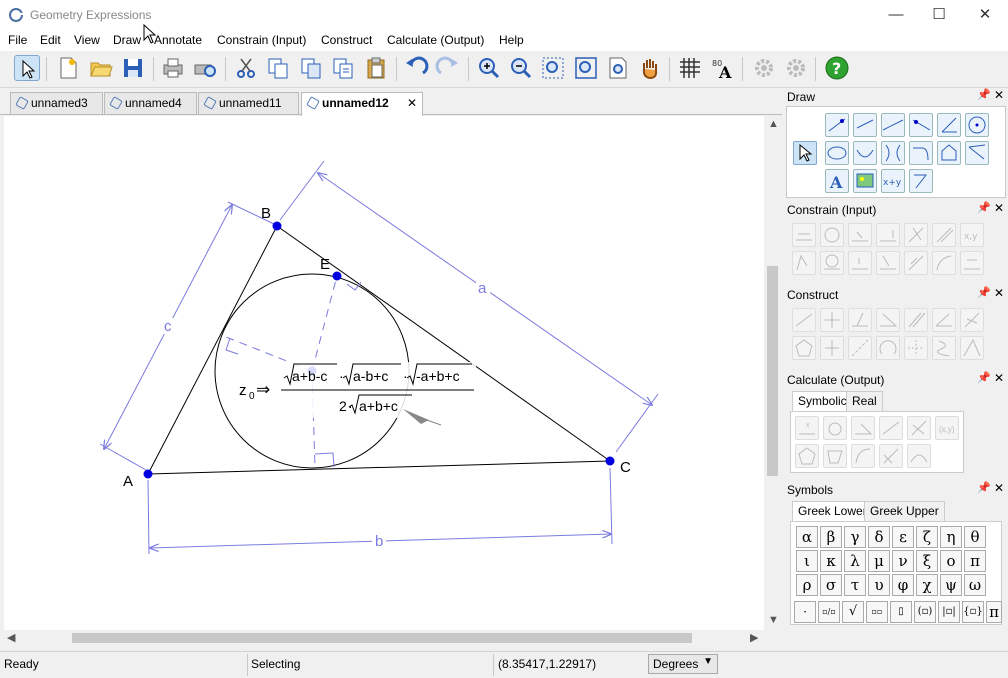  I want to click on label-side-c: c, so click(168, 326).